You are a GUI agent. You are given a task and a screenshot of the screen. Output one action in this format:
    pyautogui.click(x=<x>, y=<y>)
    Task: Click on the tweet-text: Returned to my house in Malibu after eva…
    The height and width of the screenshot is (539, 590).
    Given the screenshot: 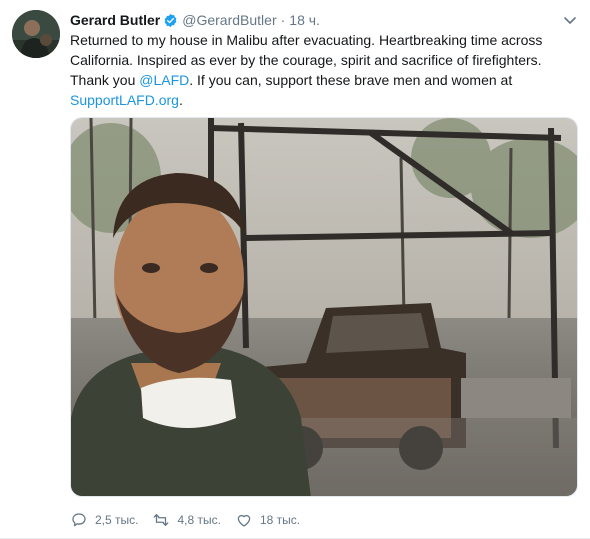 What is the action you would take?
    pyautogui.click(x=320, y=70)
    